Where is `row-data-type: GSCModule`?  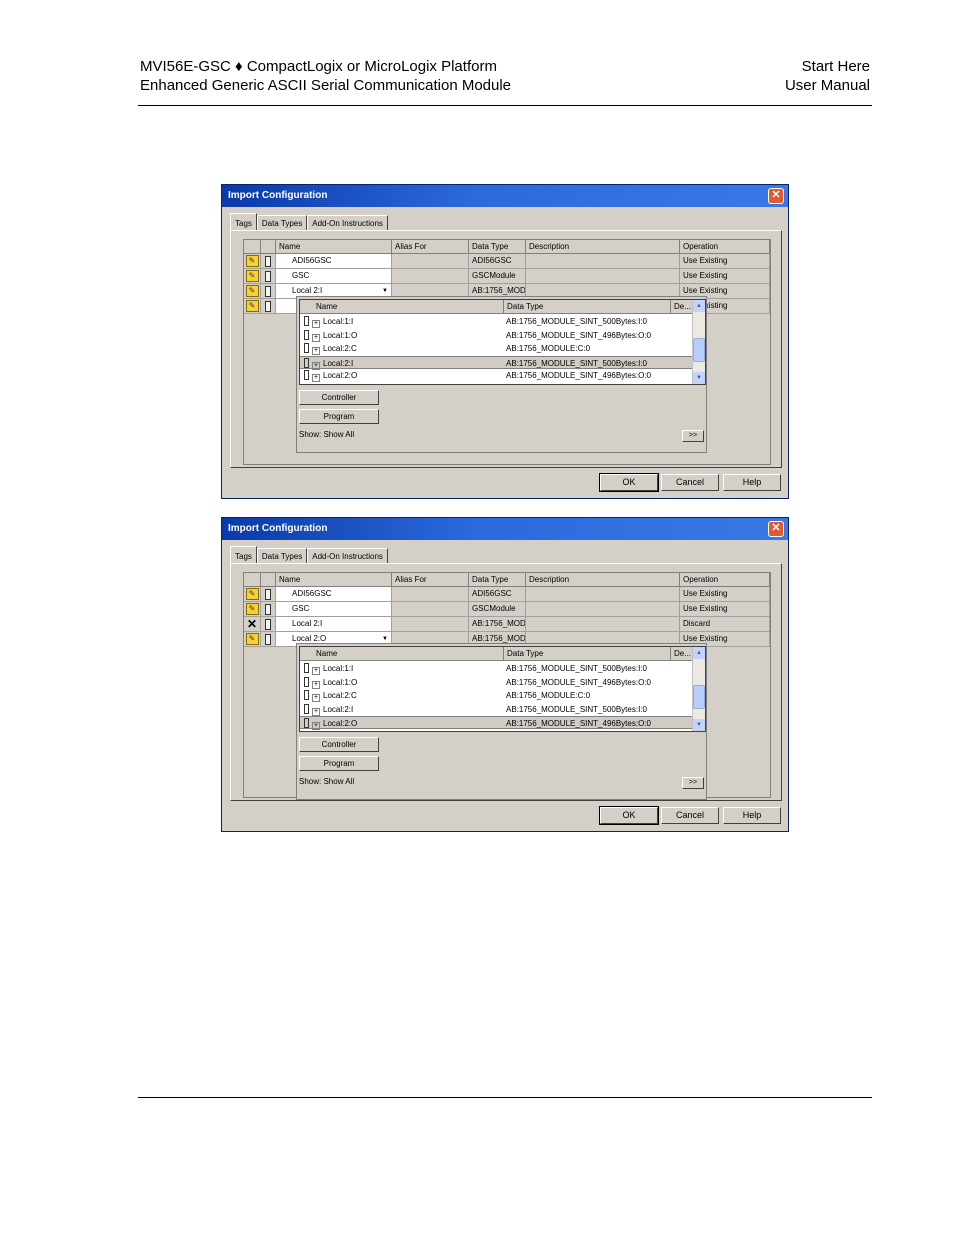
row-data-type: GSCModule is located at coordinates (497, 609).